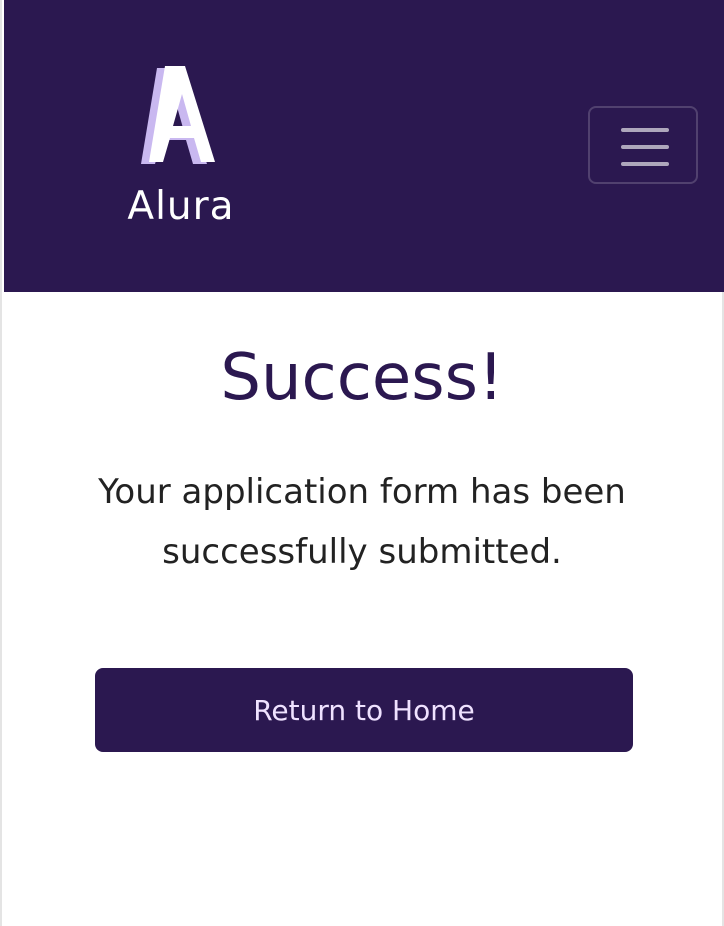 This screenshot has height=926, width=724. I want to click on alura-logo-icon, so click(178, 115).